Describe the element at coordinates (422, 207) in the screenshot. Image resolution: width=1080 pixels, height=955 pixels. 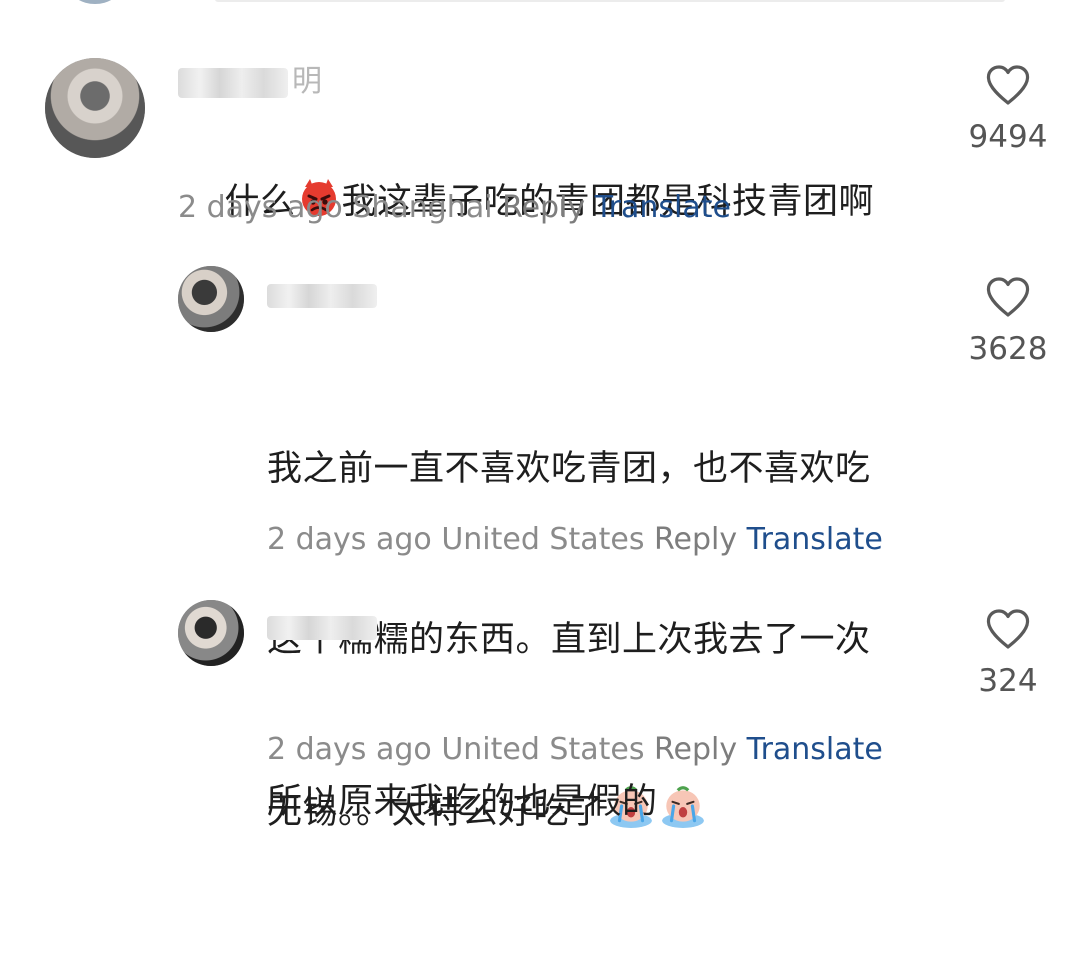
I see `location: Shanghai` at that location.